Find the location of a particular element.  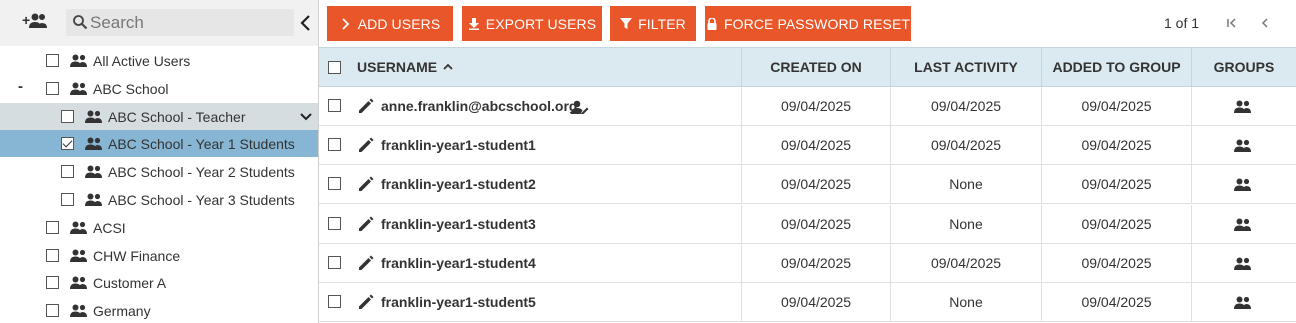

collapse-sidebar-icon is located at coordinates (306, 23).